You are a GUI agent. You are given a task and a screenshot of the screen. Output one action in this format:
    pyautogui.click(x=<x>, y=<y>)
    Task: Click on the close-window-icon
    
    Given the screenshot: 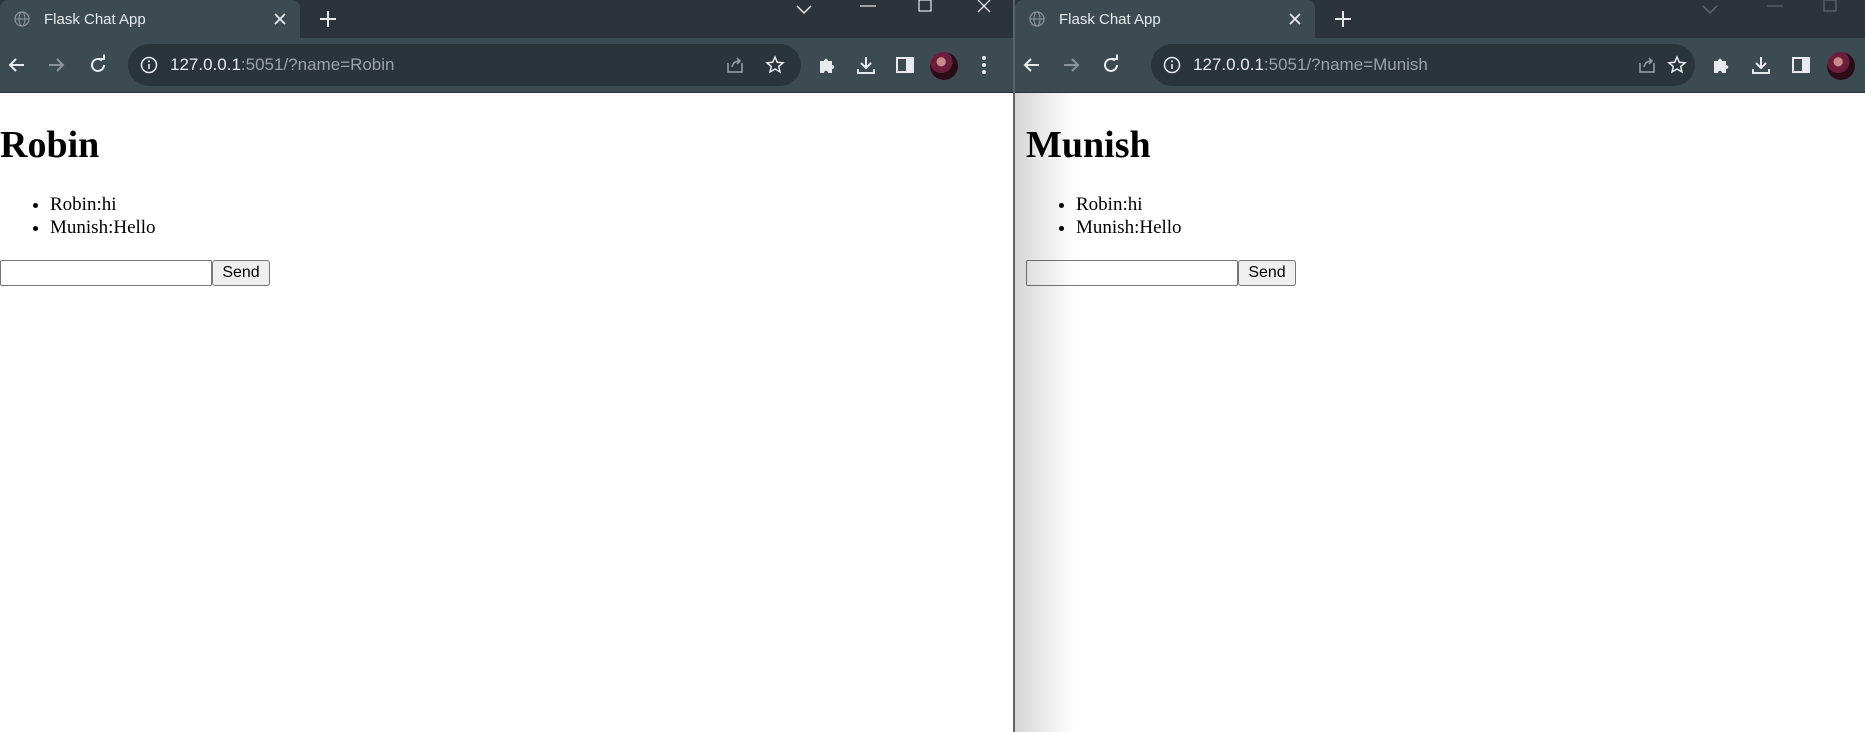 What is the action you would take?
    pyautogui.click(x=984, y=7)
    